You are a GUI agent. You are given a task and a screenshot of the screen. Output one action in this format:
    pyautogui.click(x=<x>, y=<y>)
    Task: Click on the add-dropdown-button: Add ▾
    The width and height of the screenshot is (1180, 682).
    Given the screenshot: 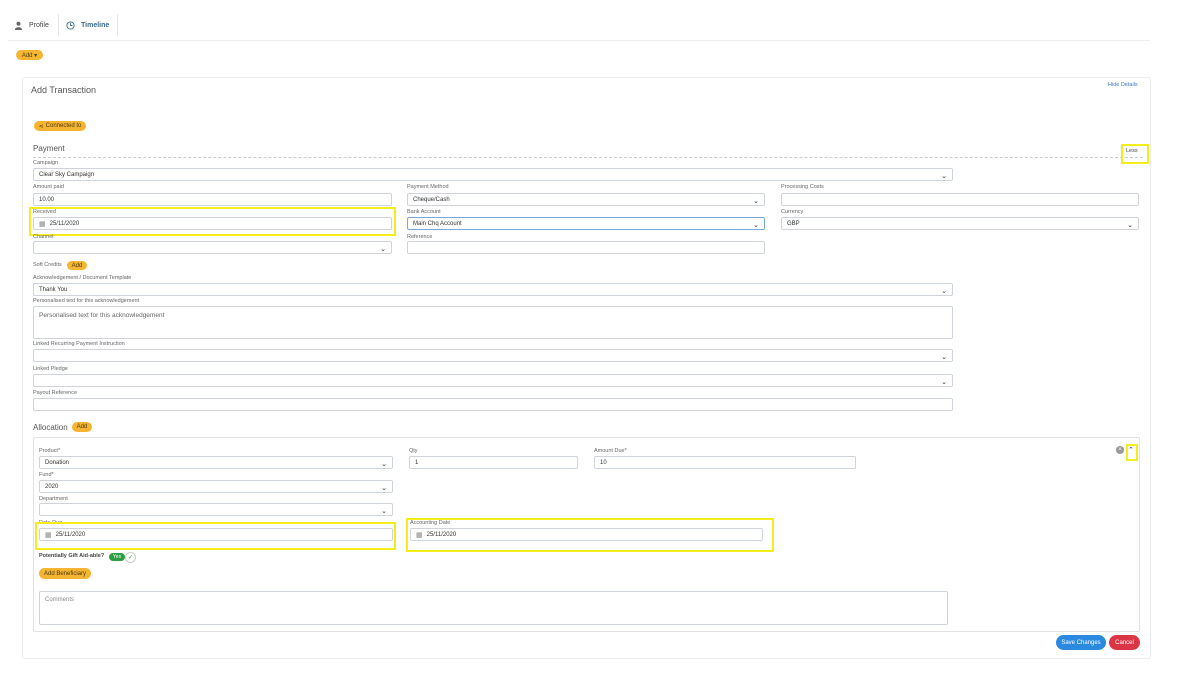 What is the action you would take?
    pyautogui.click(x=29, y=55)
    